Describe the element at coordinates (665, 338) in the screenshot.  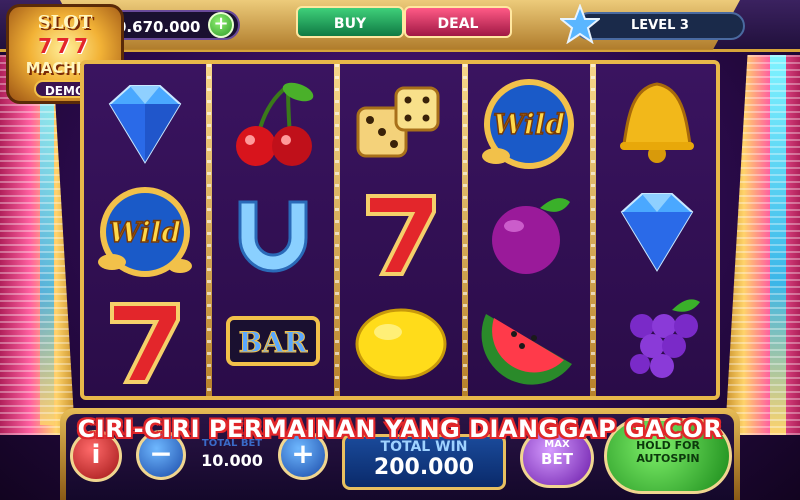
I see `grapes-icon` at that location.